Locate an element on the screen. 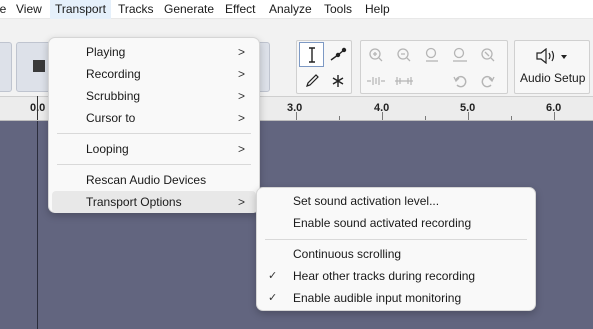 The width and height of the screenshot is (593, 329). menu-item-label: Enable audible input monitoring is located at coordinates (377, 298).